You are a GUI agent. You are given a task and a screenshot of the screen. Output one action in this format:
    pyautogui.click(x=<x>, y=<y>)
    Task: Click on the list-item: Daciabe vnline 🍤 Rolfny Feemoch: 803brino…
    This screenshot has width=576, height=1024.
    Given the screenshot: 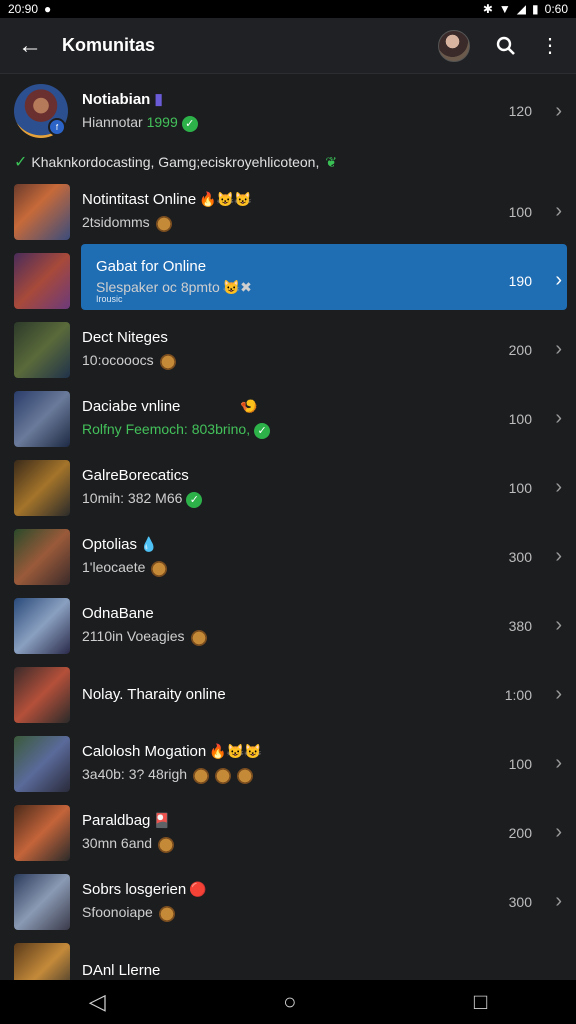 What is the action you would take?
    pyautogui.click(x=288, y=418)
    